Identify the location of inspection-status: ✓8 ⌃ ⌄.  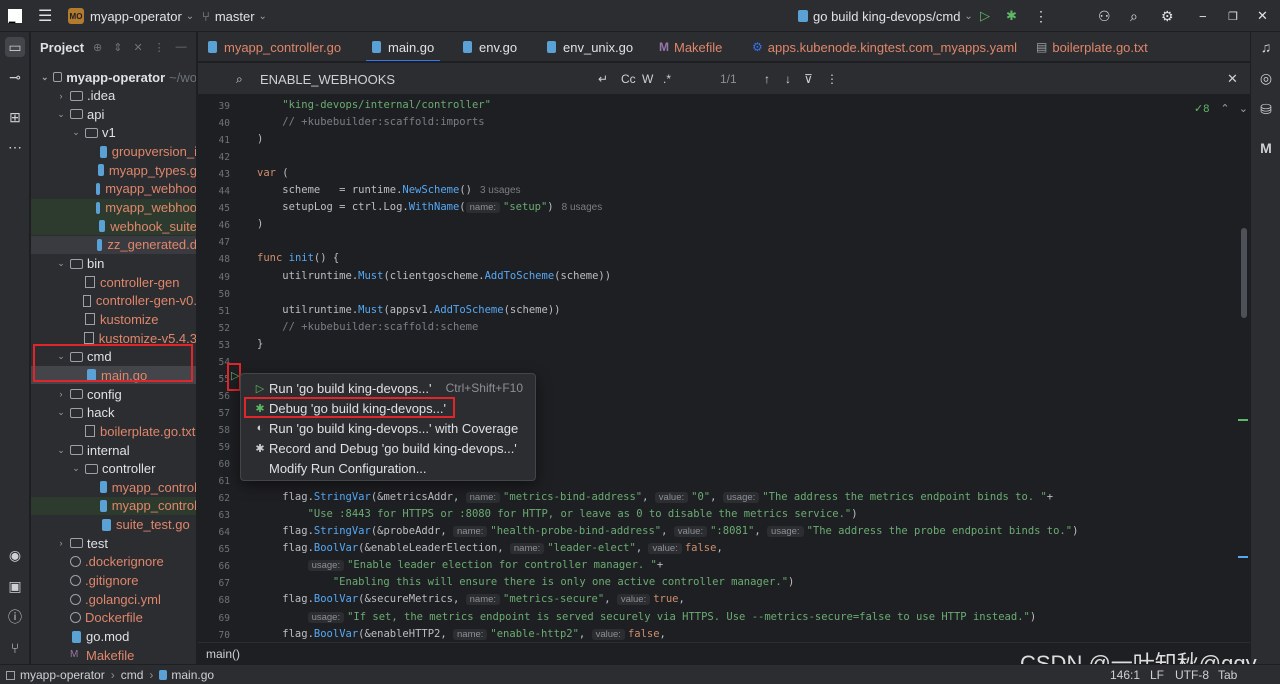
(1221, 108).